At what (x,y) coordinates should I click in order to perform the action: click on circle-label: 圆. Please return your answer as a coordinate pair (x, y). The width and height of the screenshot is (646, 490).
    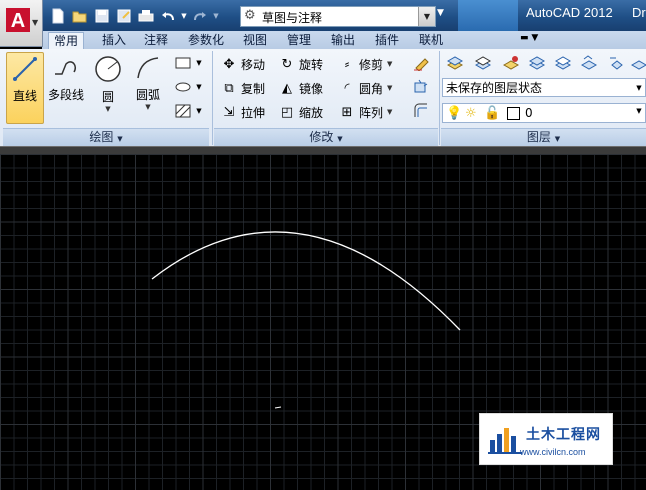
    Looking at the image, I should click on (107, 97).